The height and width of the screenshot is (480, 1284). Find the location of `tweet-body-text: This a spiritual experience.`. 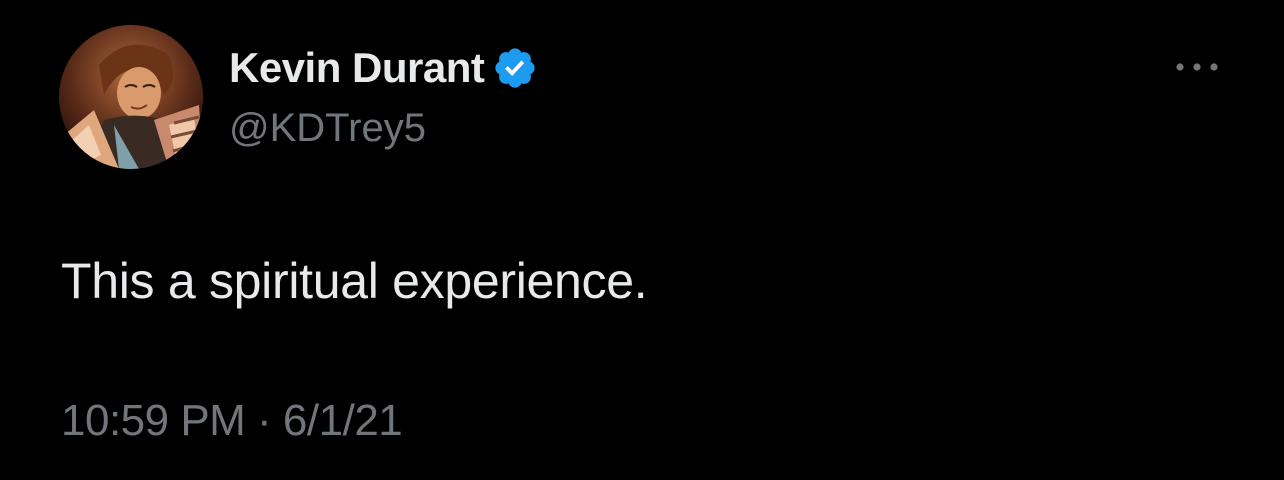

tweet-body-text: This a spiritual experience. is located at coordinates (354, 281).